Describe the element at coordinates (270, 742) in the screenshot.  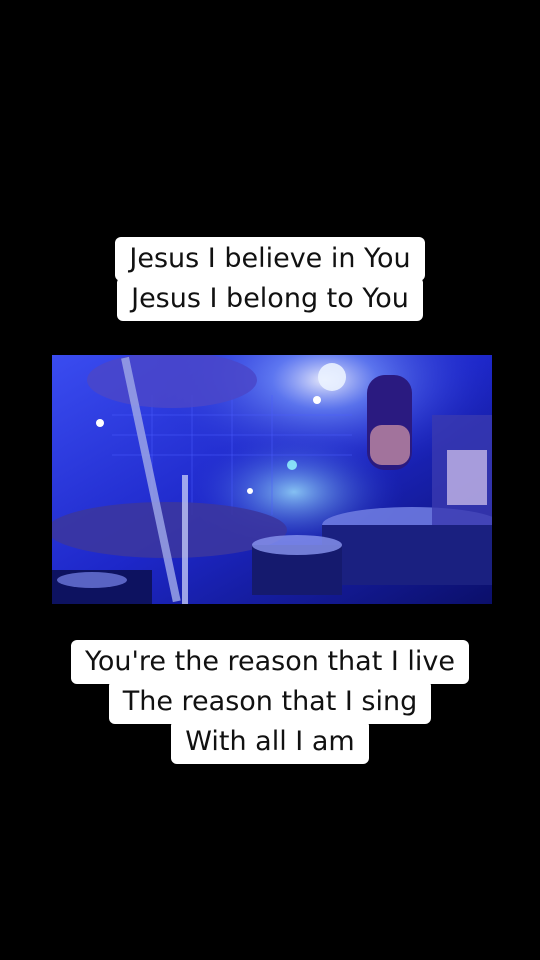
I see `bottom-caption-line-3: With all I am` at that location.